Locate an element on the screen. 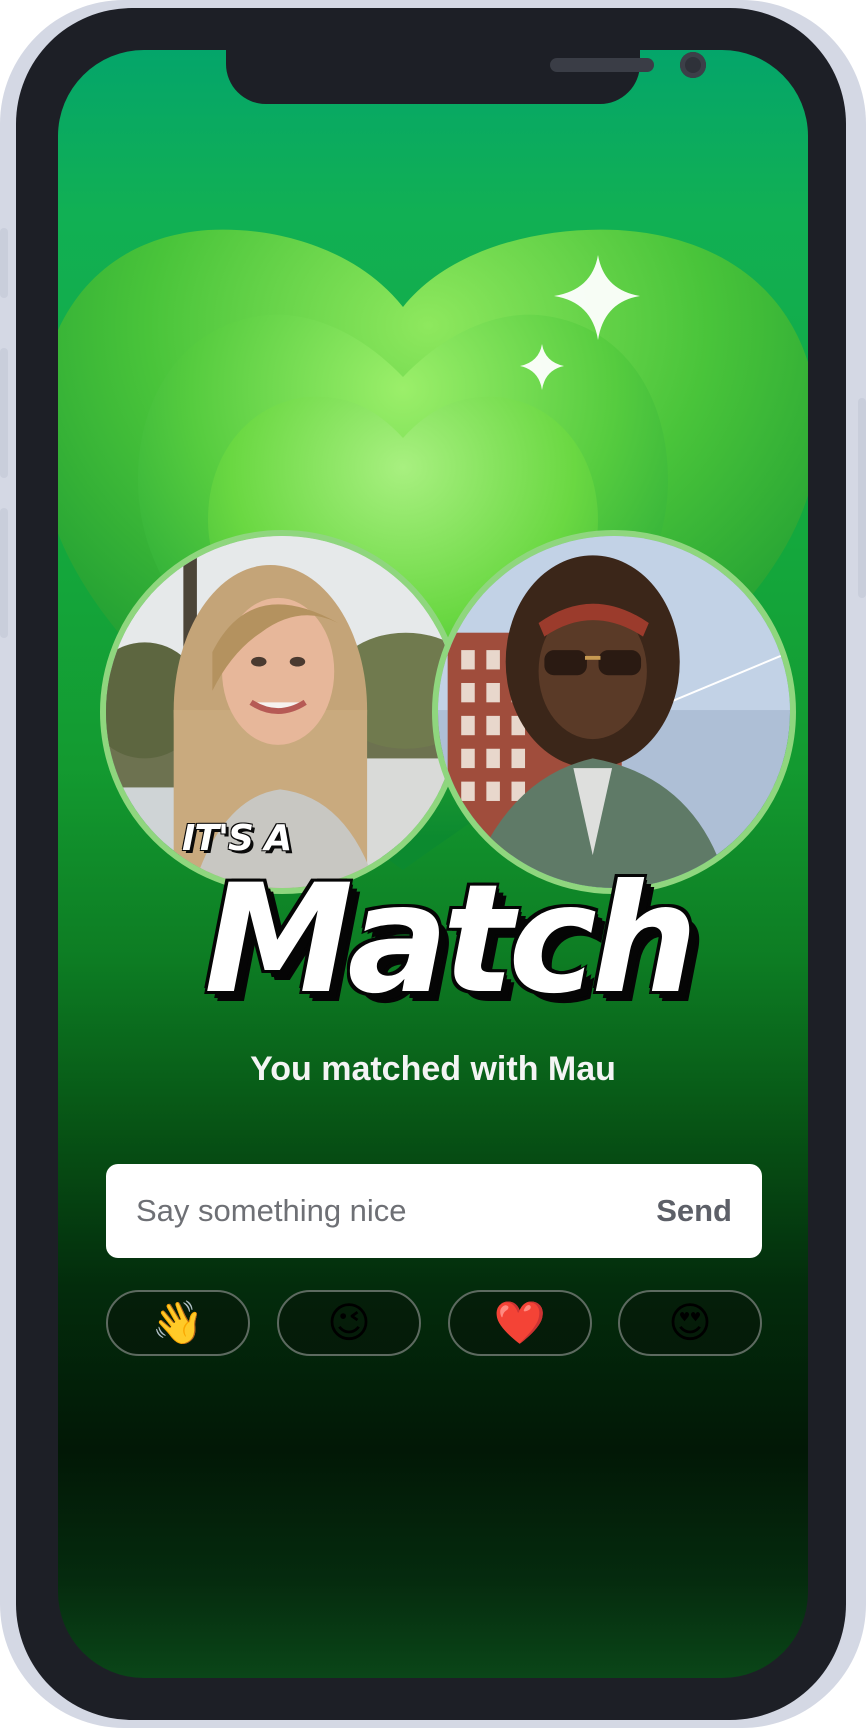 The width and height of the screenshot is (866, 1728). quick-reply-wave-button: 👋 is located at coordinates (178, 1323).